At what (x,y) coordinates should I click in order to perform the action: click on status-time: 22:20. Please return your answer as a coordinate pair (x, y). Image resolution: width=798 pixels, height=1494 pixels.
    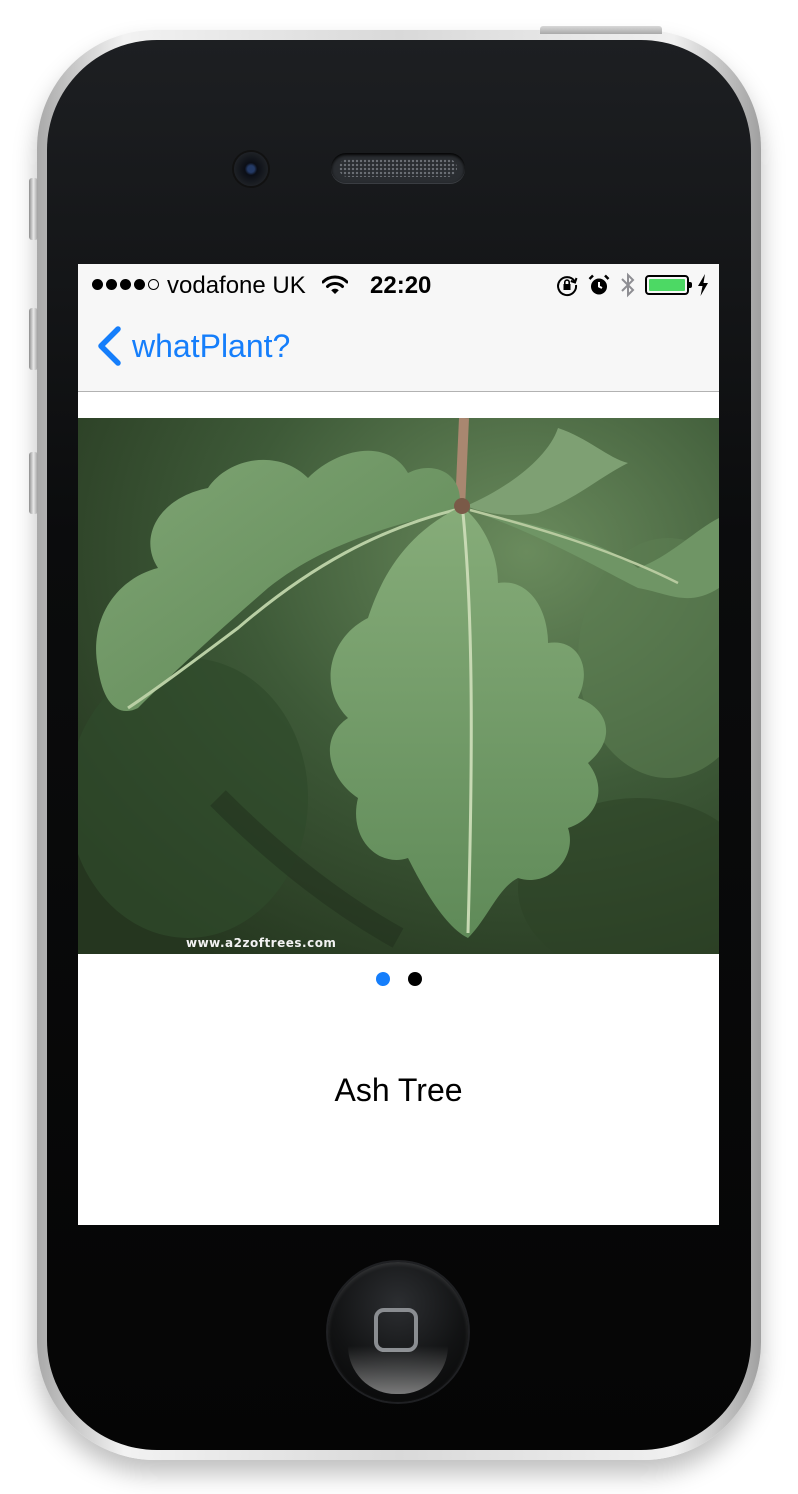
    Looking at the image, I should click on (401, 285).